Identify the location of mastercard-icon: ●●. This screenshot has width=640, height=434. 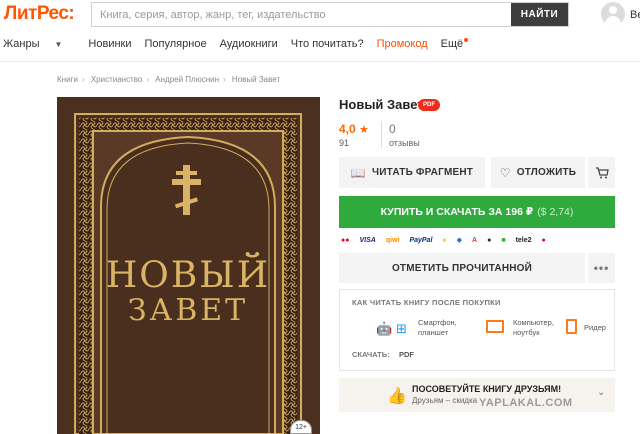
(345, 240).